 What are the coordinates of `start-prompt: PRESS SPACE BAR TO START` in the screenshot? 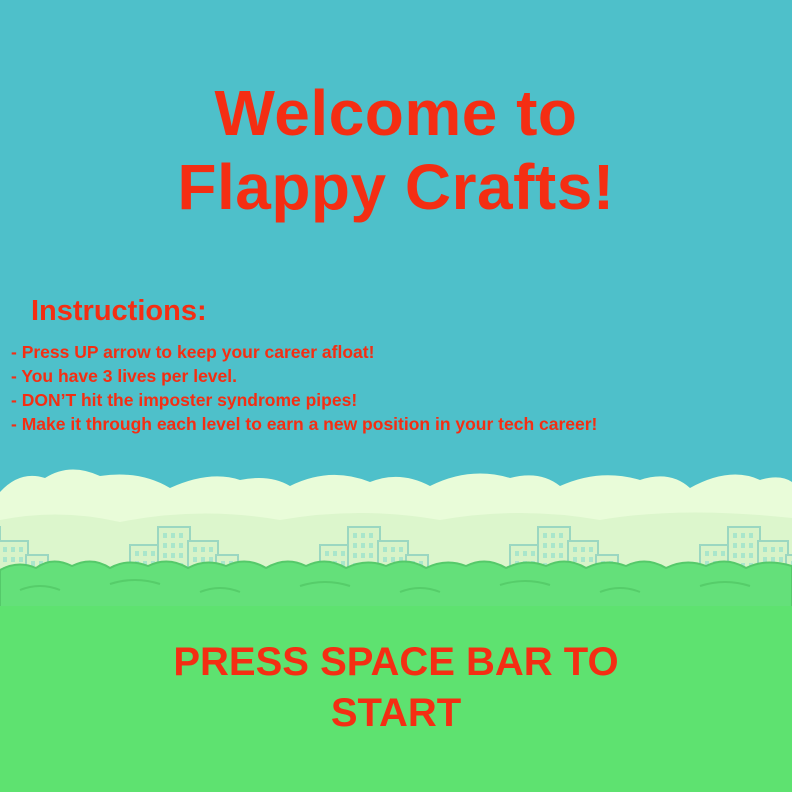 It's located at (396, 688).